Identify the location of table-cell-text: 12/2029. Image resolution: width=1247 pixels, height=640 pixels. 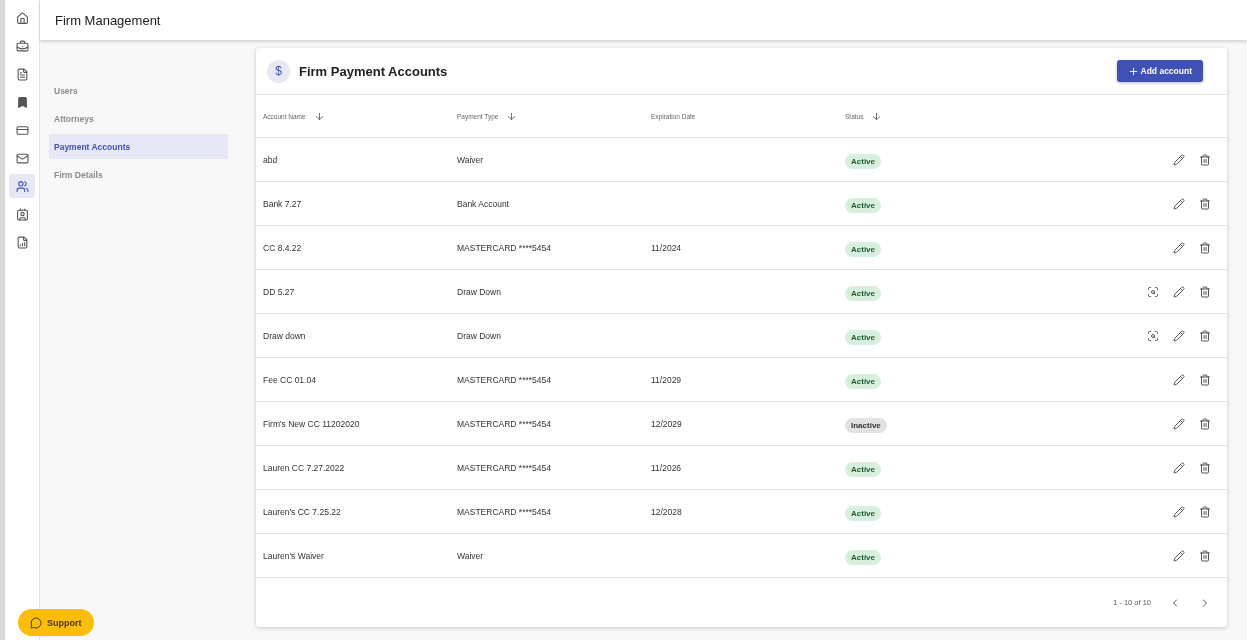
(667, 423).